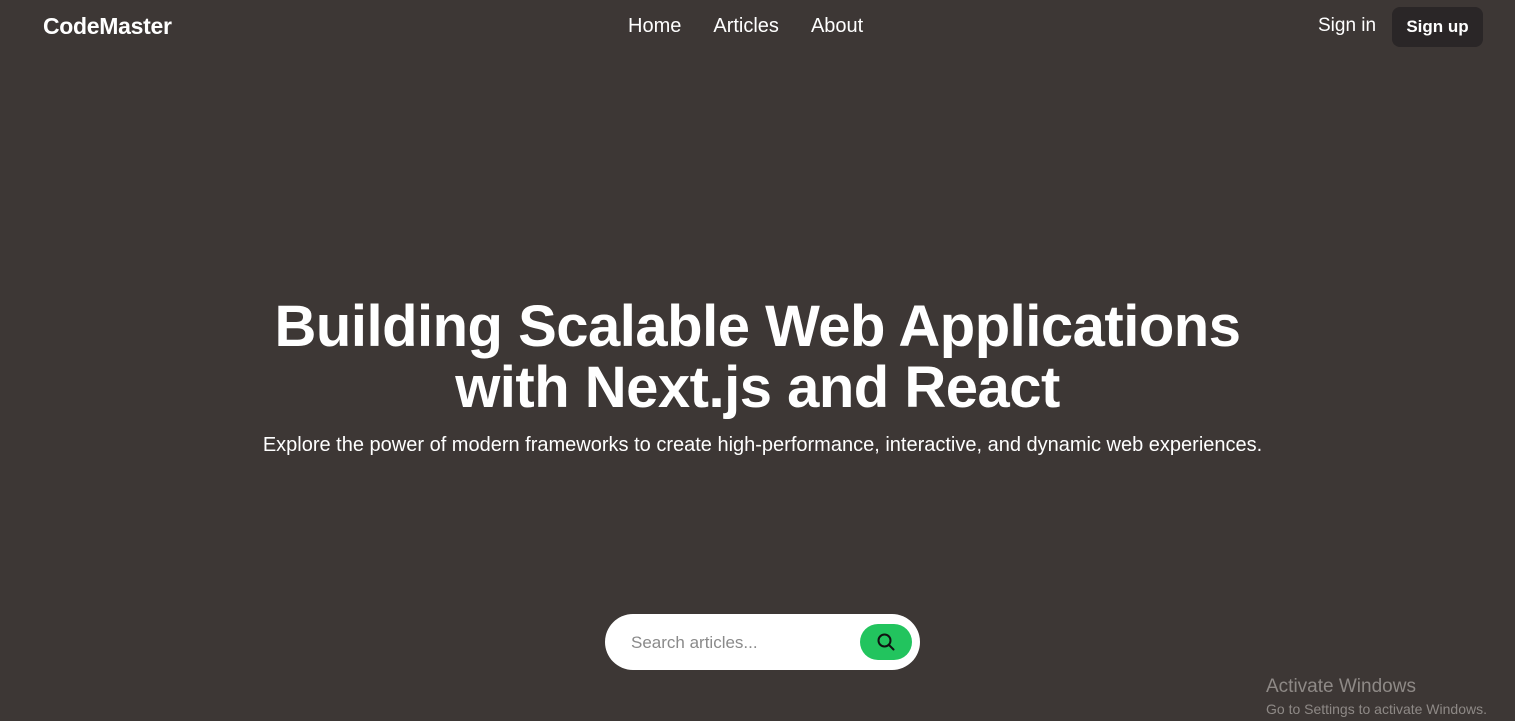 The height and width of the screenshot is (721, 1515). What do you see at coordinates (1341, 686) in the screenshot?
I see `watermark-title: Activate Windows` at bounding box center [1341, 686].